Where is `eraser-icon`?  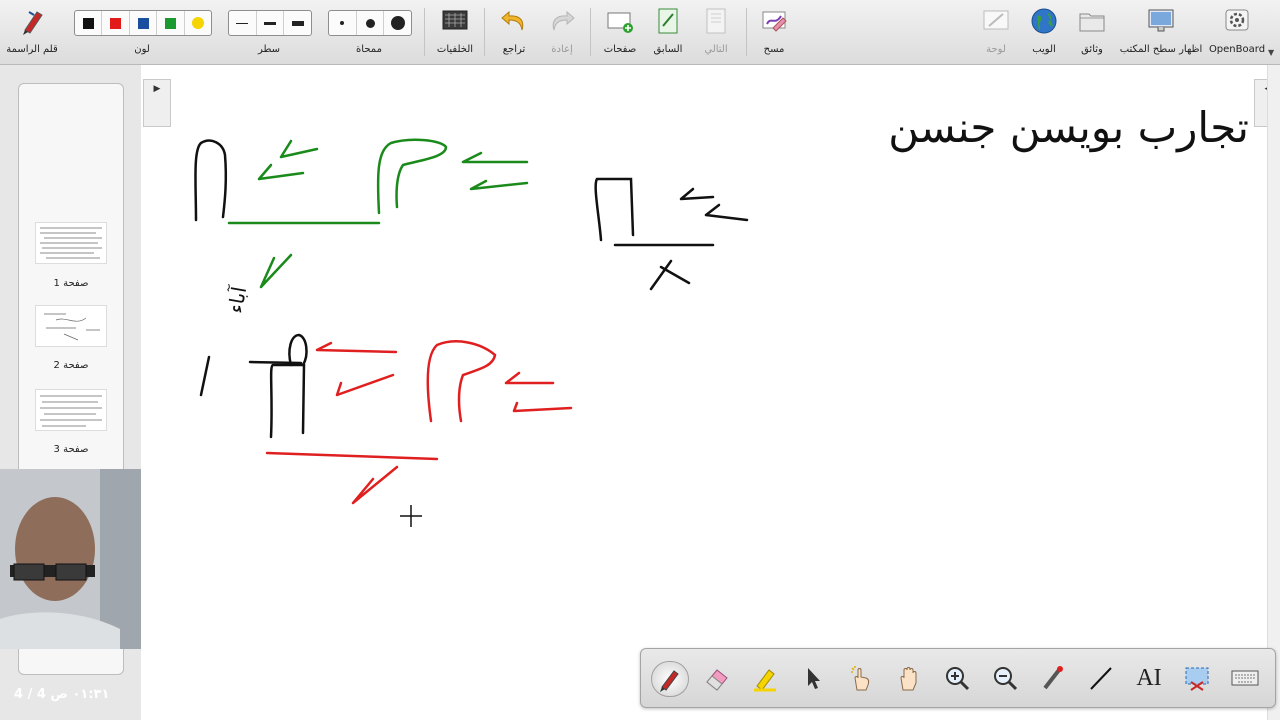
eraser-icon is located at coordinates (717, 680).